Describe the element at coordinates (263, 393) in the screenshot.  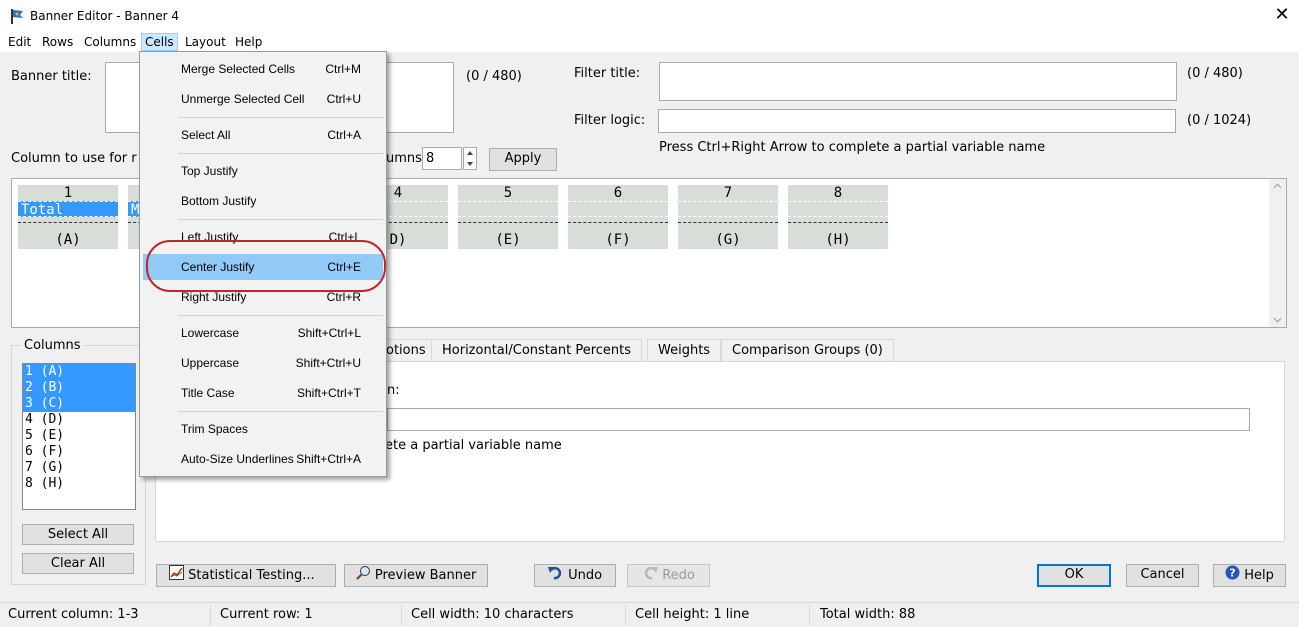
I see `menu-item-title-case: Title Case Shift+Ctrl+T` at that location.